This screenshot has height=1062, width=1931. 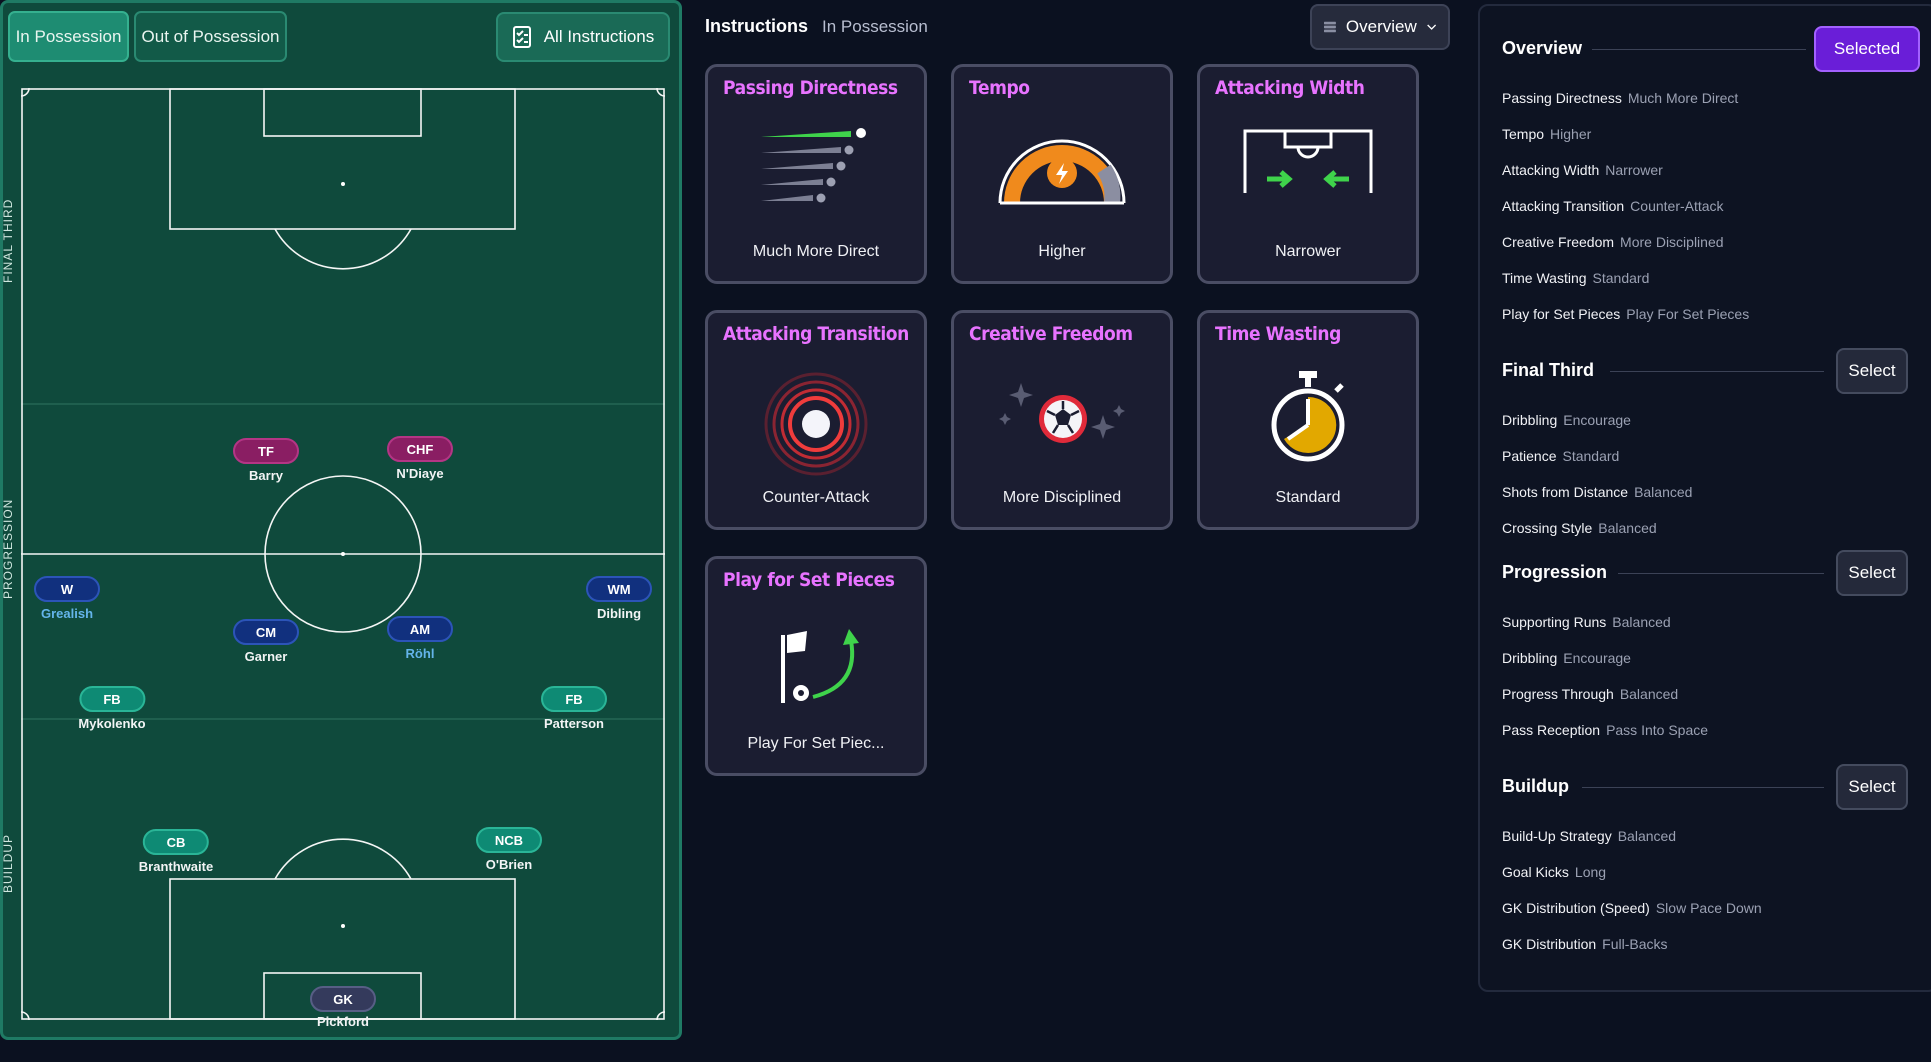 What do you see at coordinates (757, 26) in the screenshot?
I see `instructions-title: Instructions` at bounding box center [757, 26].